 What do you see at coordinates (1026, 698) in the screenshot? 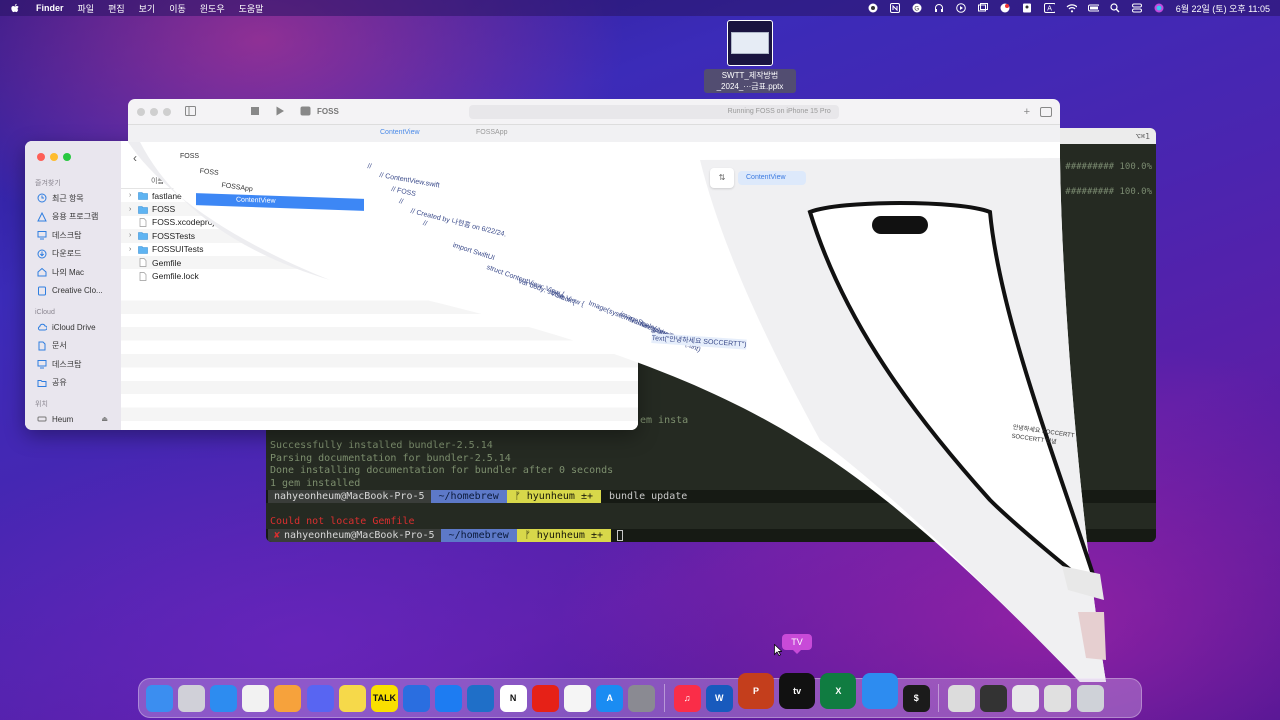
I see `mail-icon` at bounding box center [1026, 698].